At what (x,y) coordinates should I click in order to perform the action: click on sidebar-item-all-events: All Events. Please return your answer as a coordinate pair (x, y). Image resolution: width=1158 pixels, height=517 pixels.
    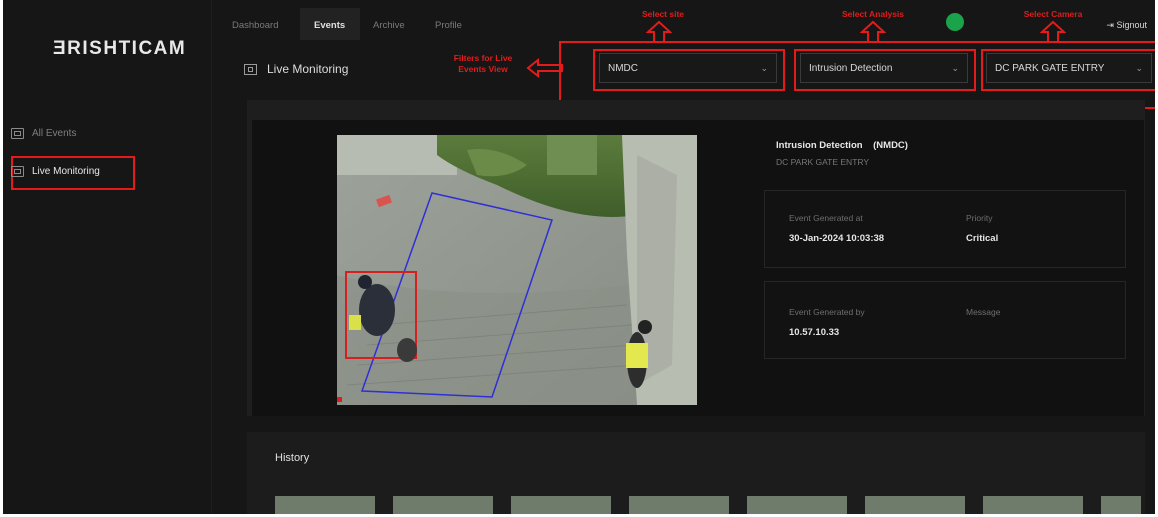
    Looking at the image, I should click on (43, 133).